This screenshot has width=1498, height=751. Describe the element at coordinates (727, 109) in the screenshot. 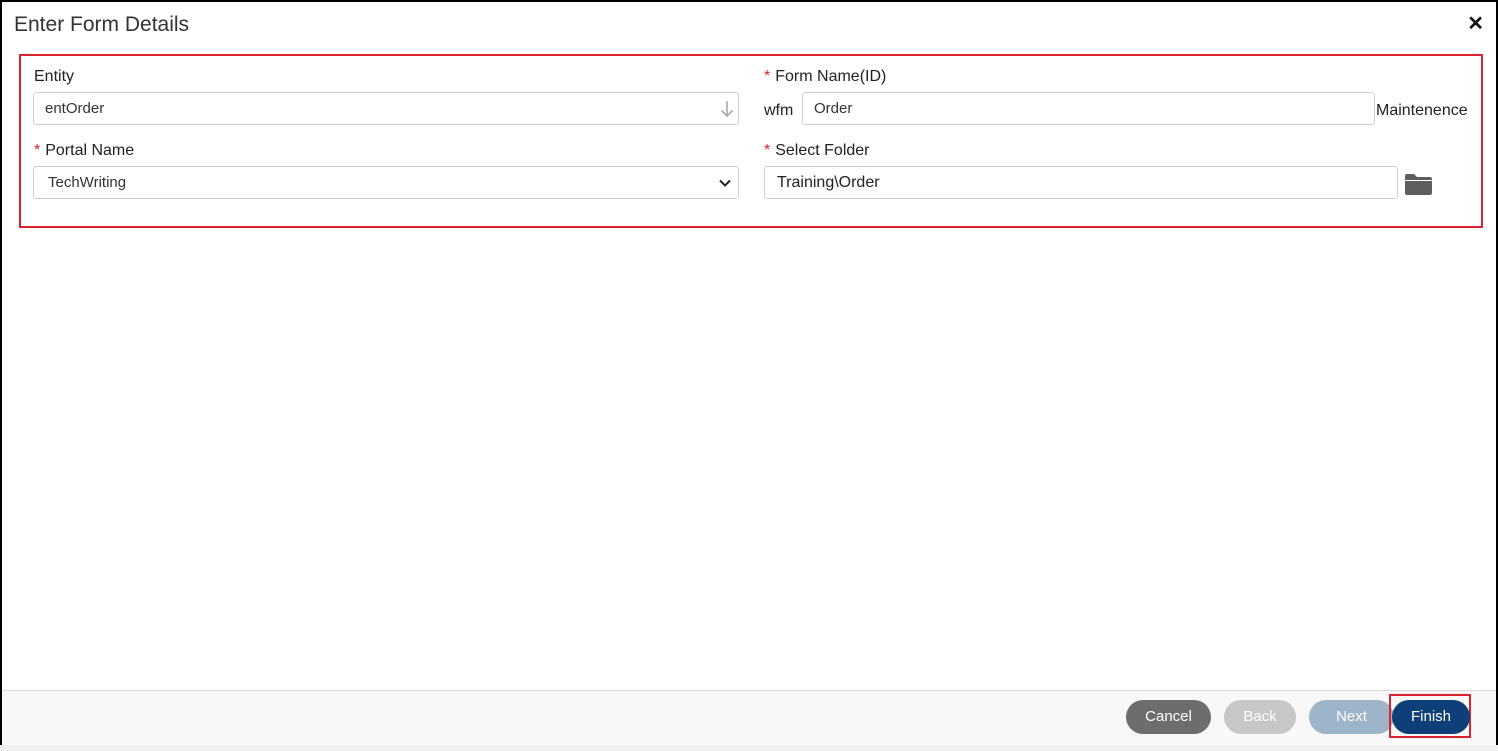

I see `down-arrow-icon` at that location.